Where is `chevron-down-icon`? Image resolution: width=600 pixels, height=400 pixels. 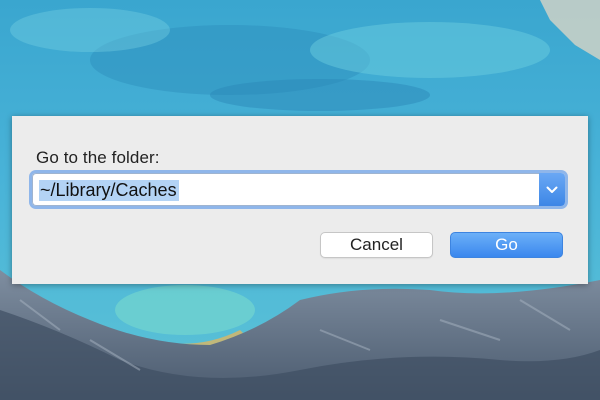
chevron-down-icon is located at coordinates (552, 189).